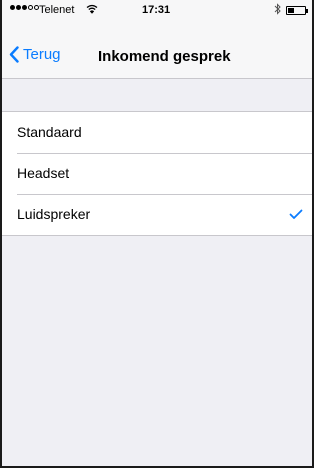 This screenshot has width=320, height=468. Describe the element at coordinates (307, 11) in the screenshot. I see `battery-cap` at that location.